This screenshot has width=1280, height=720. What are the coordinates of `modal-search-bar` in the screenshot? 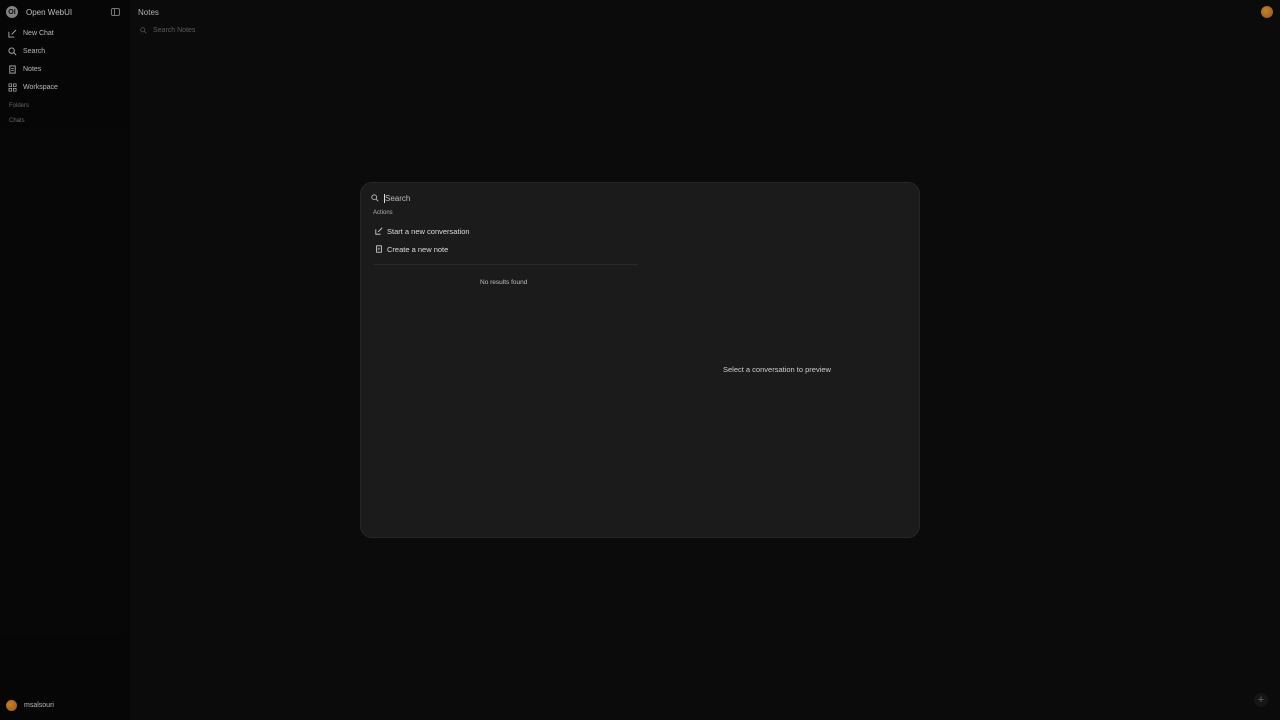 It's located at (641, 198).